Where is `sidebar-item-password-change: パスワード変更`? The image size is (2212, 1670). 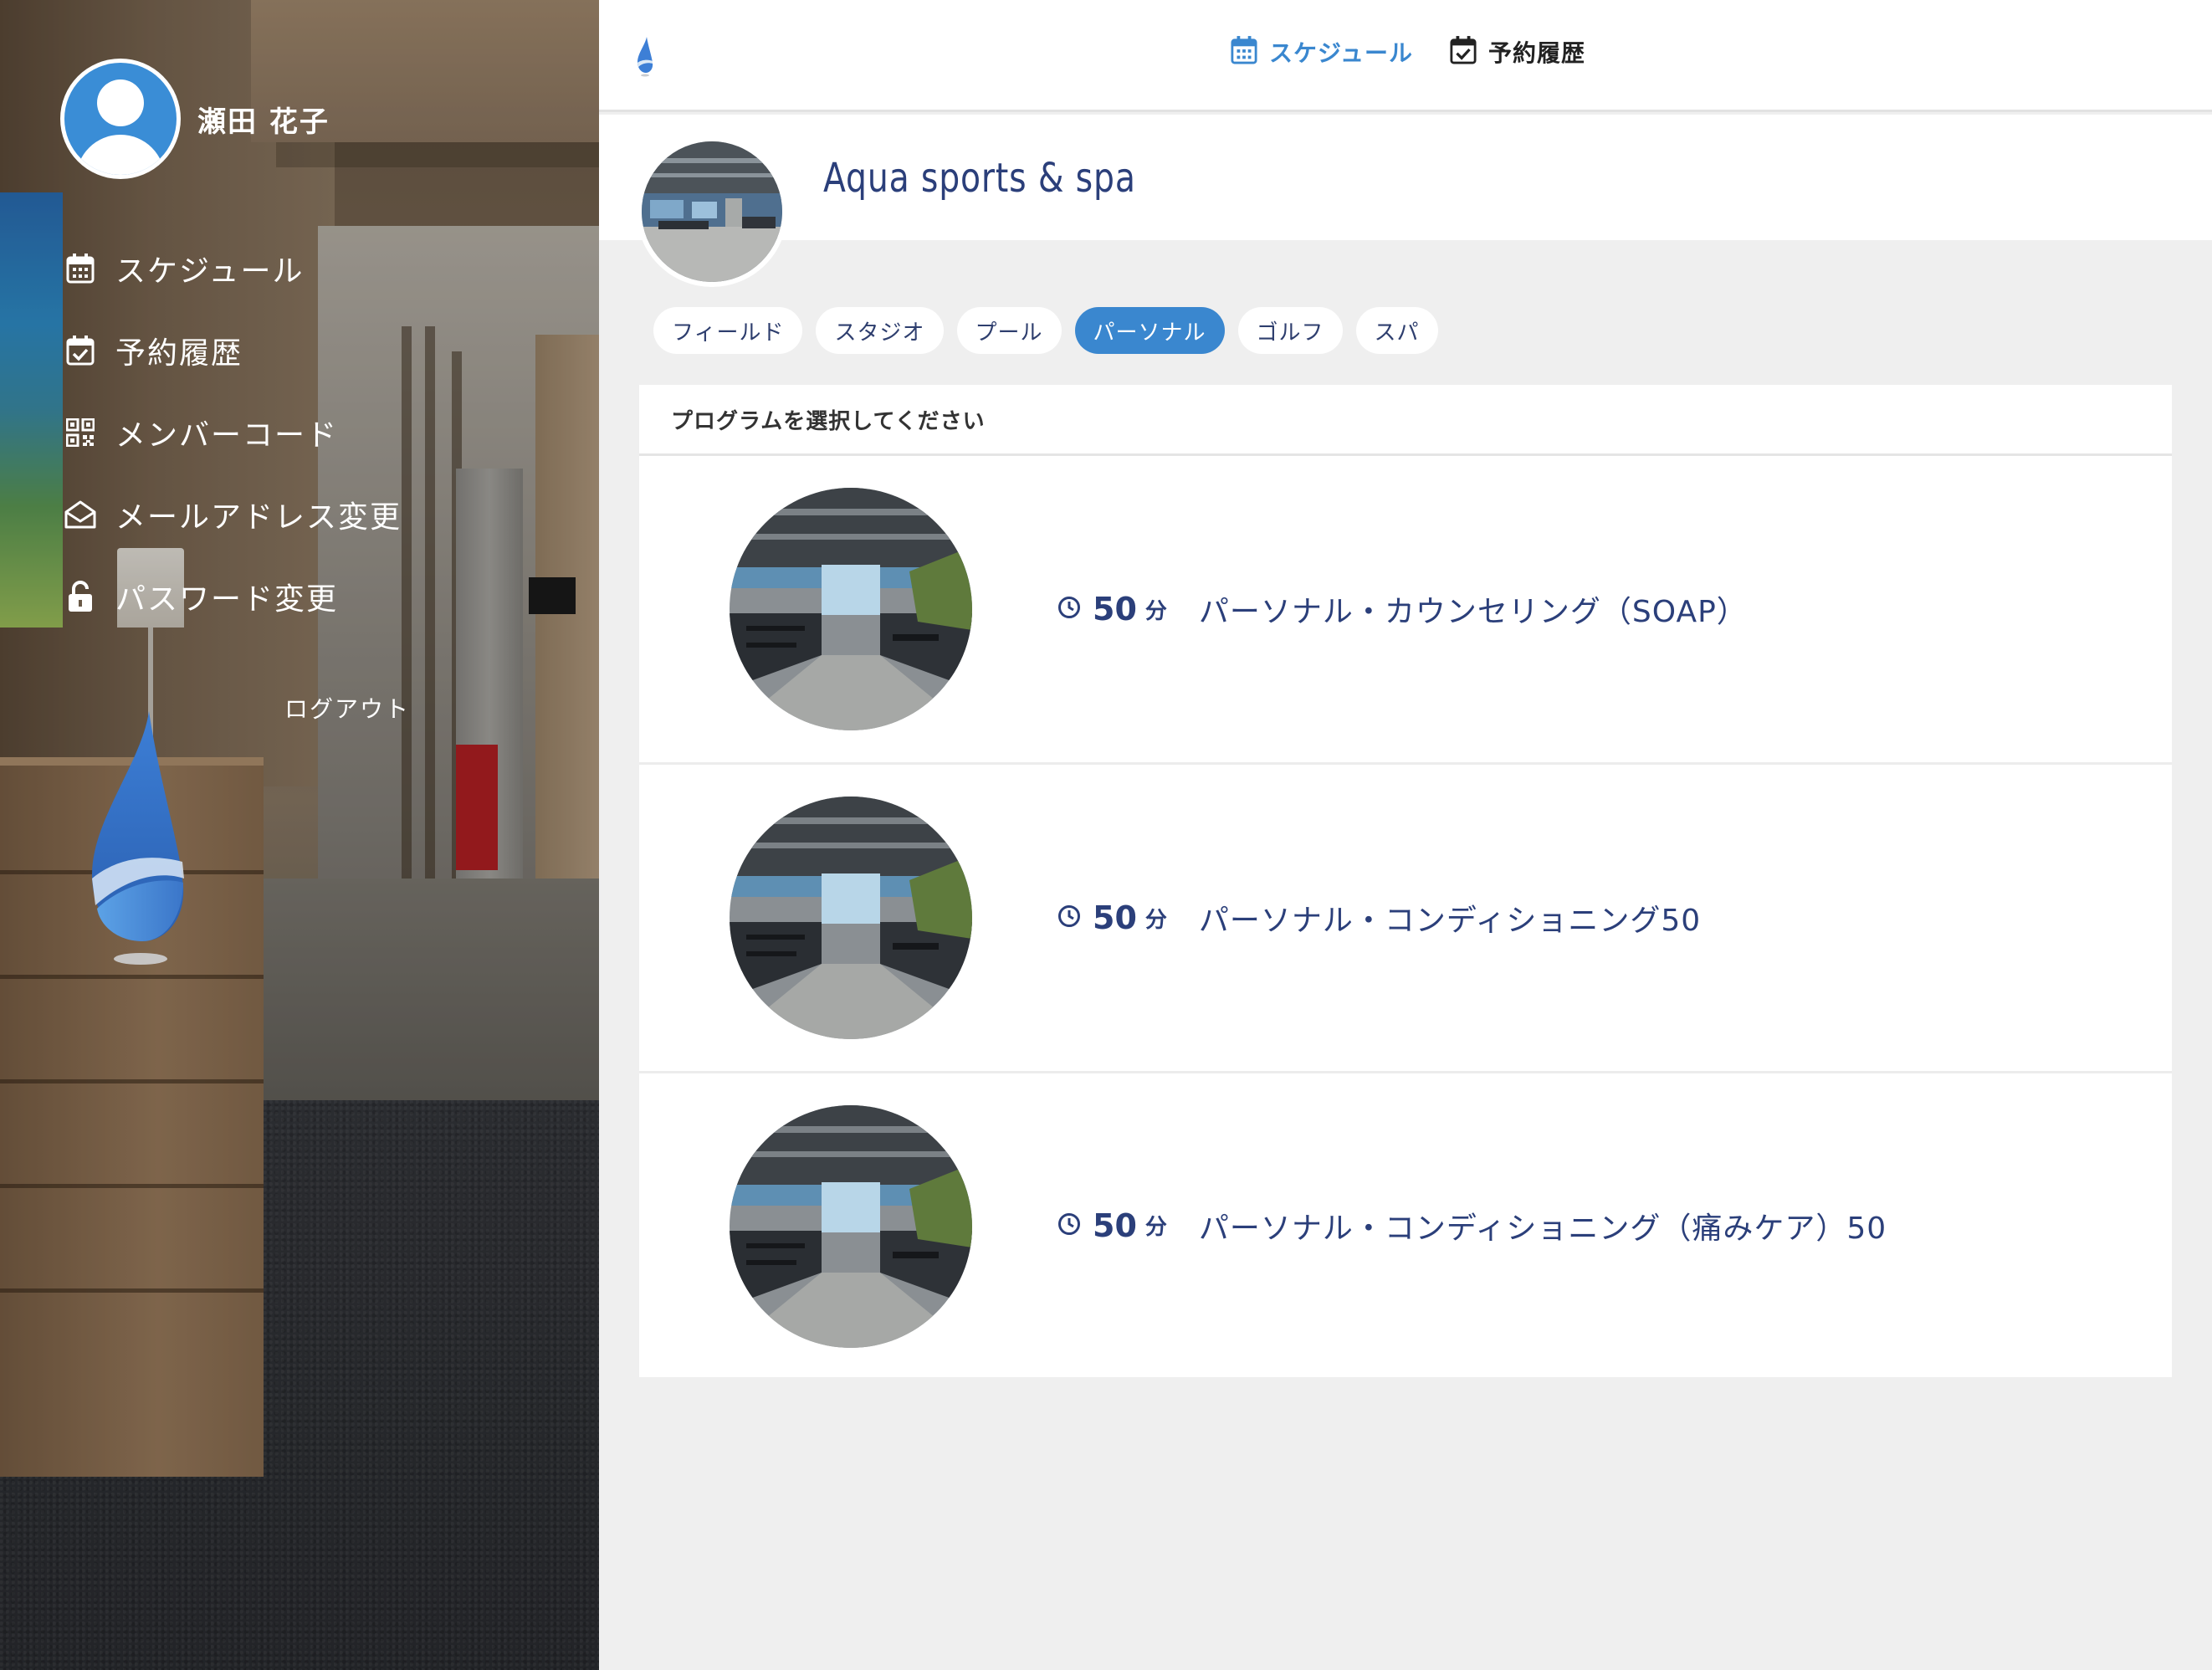
sidebar-item-password-change: パスワード変更 is located at coordinates (233, 597).